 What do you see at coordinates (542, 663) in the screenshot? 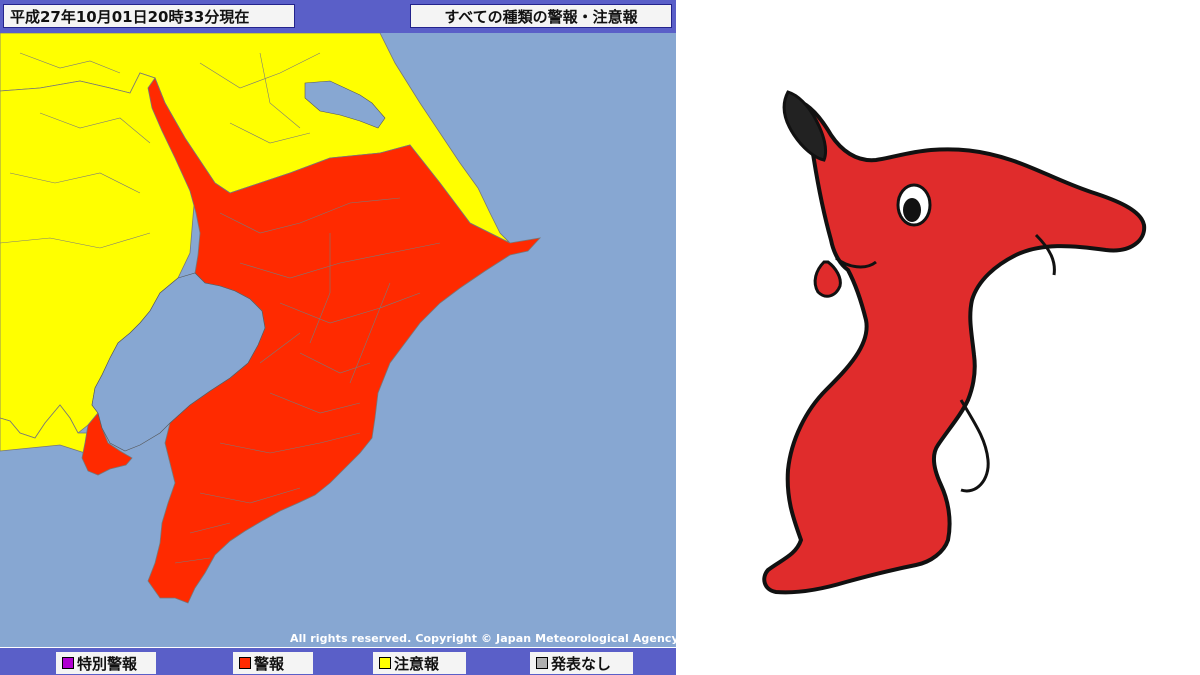
I see `legend-swatch-none` at bounding box center [542, 663].